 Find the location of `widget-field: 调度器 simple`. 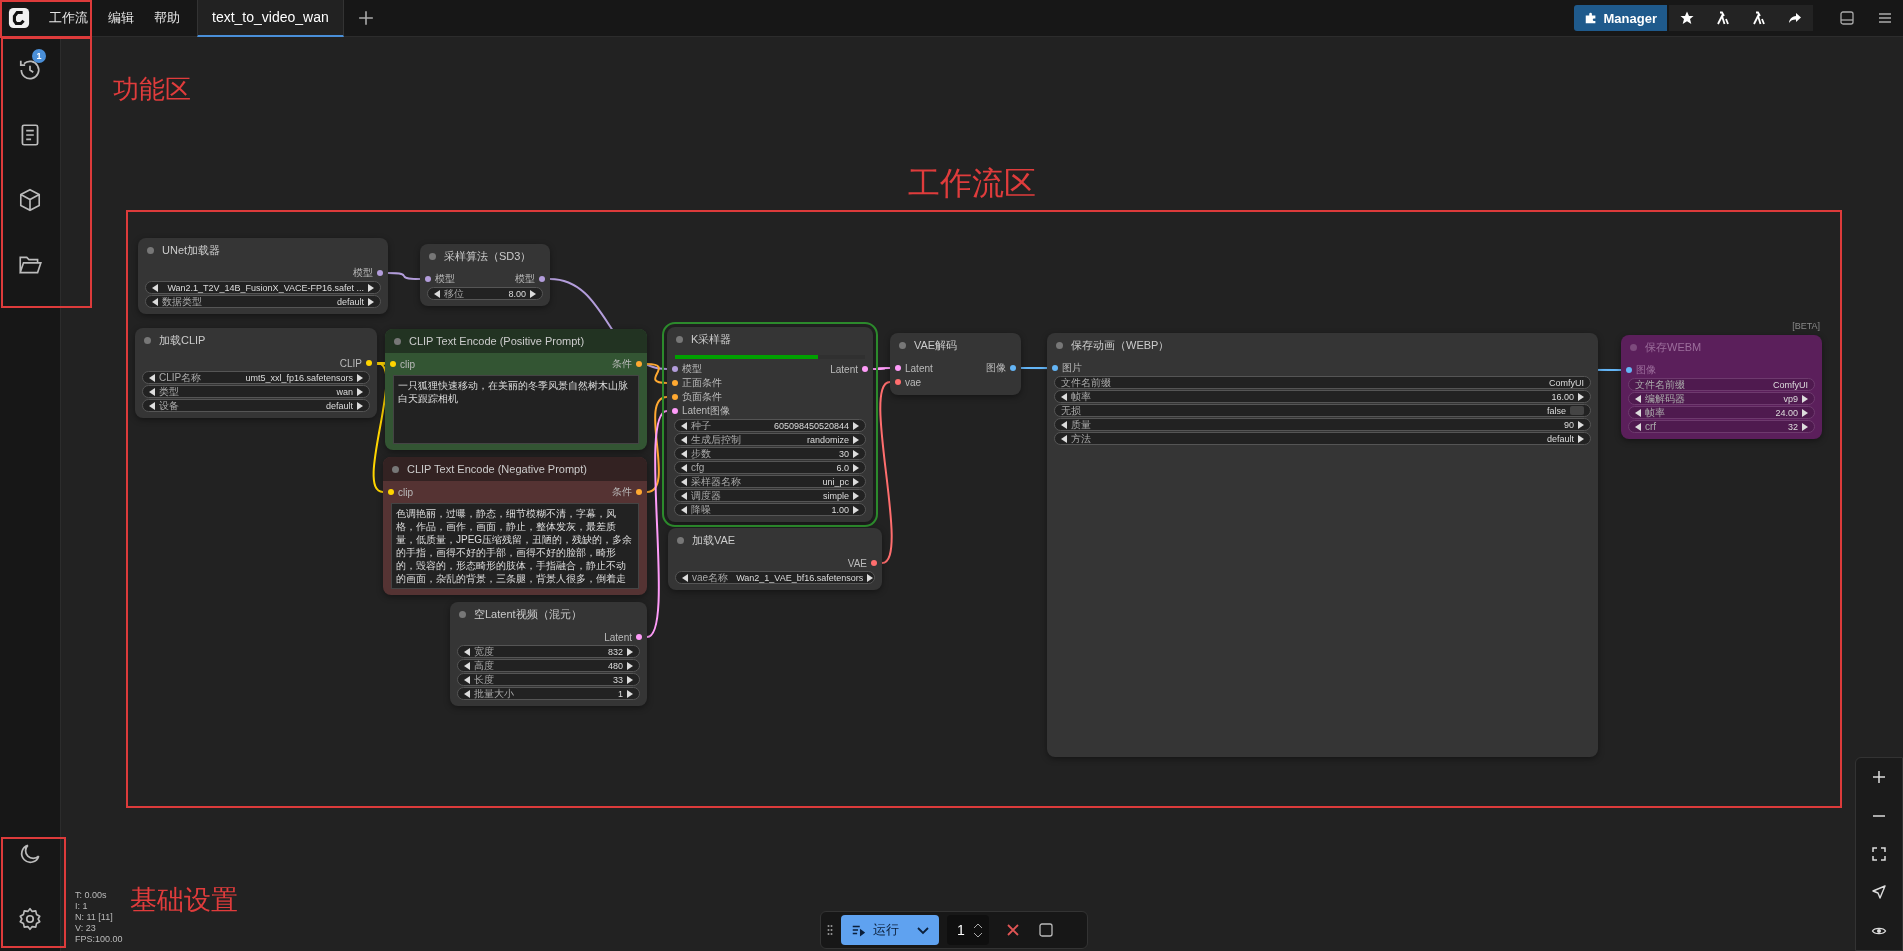

widget-field: 调度器 simple is located at coordinates (770, 495).